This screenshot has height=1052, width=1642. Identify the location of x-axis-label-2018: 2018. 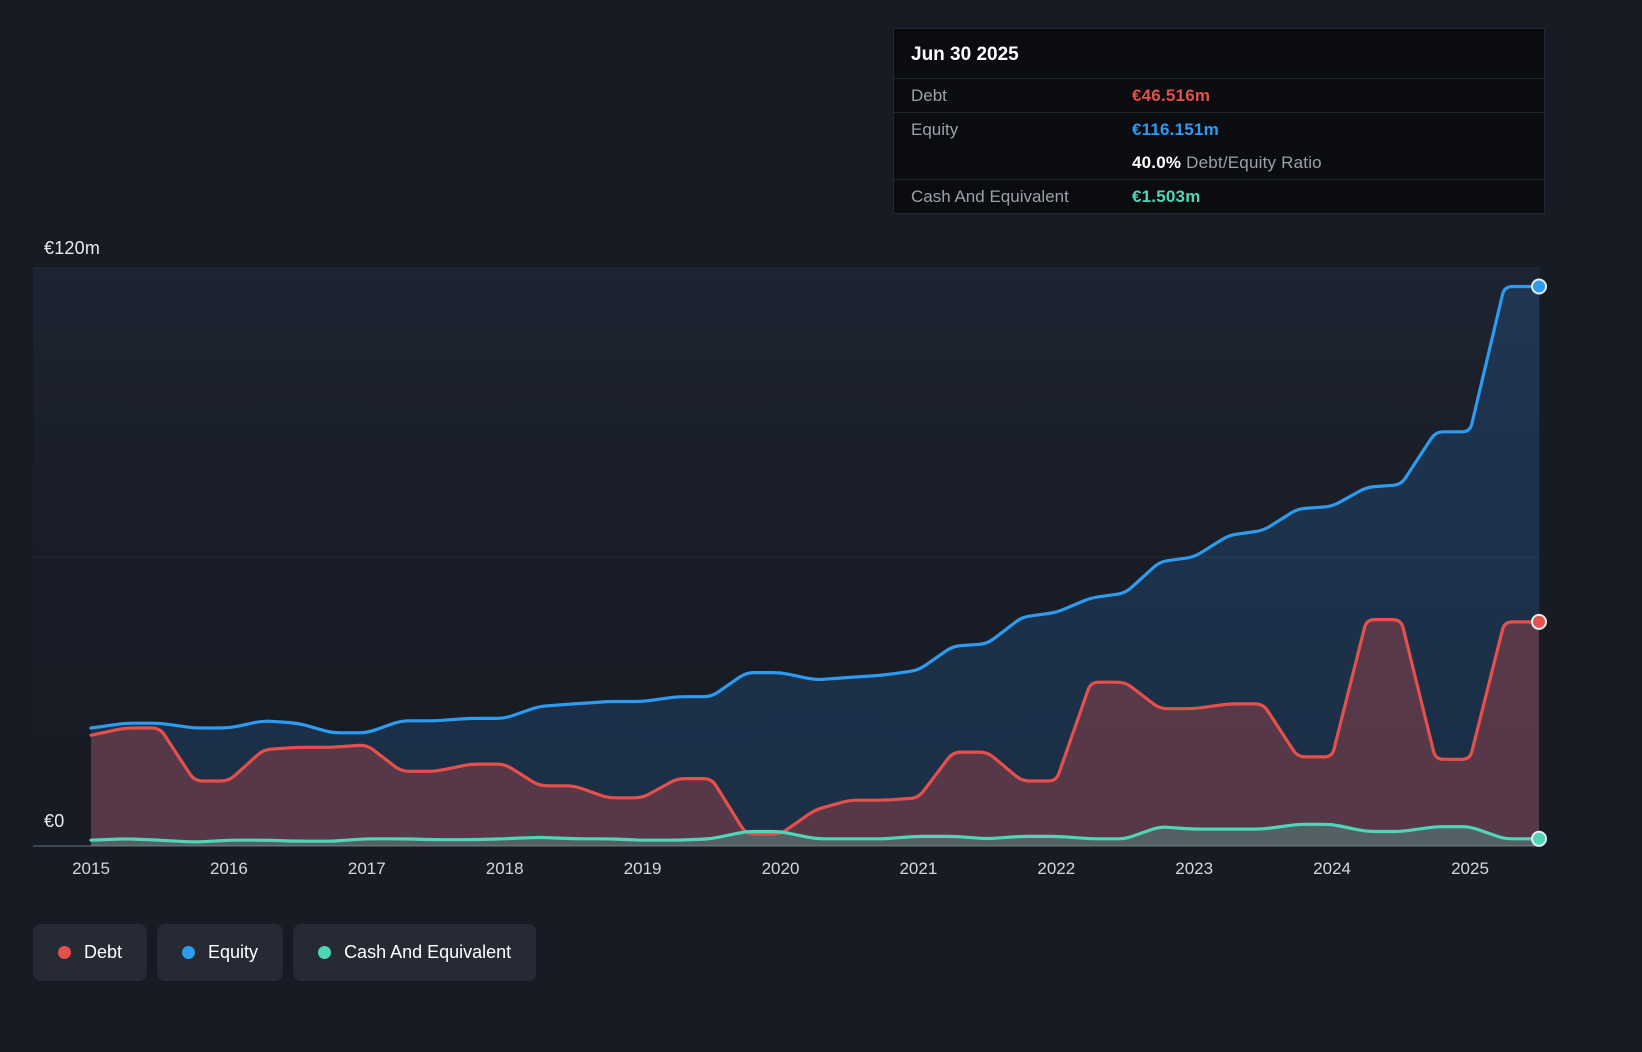
(504, 868).